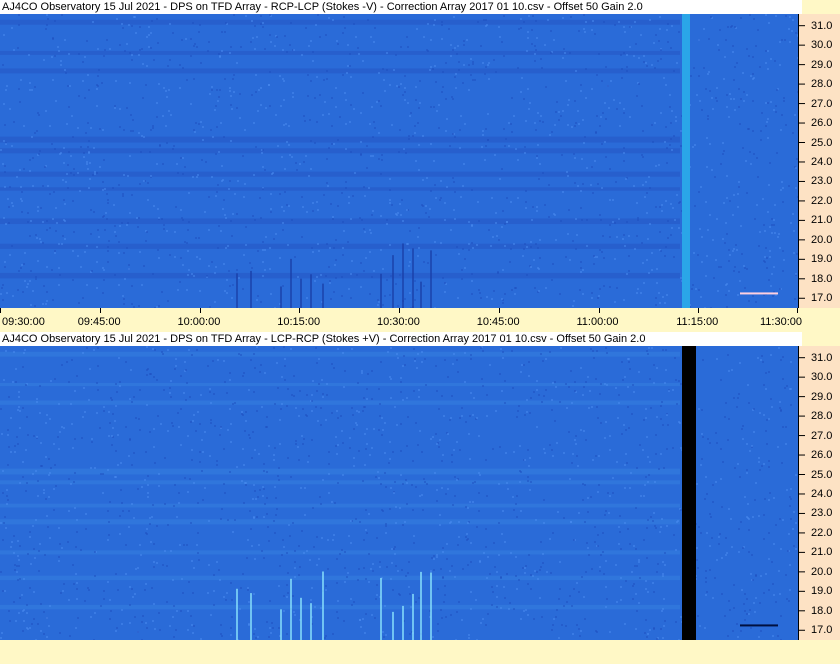 This screenshot has height=664, width=840. What do you see at coordinates (99, 322) in the screenshot?
I see `x-tick-label: 09:45:00` at bounding box center [99, 322].